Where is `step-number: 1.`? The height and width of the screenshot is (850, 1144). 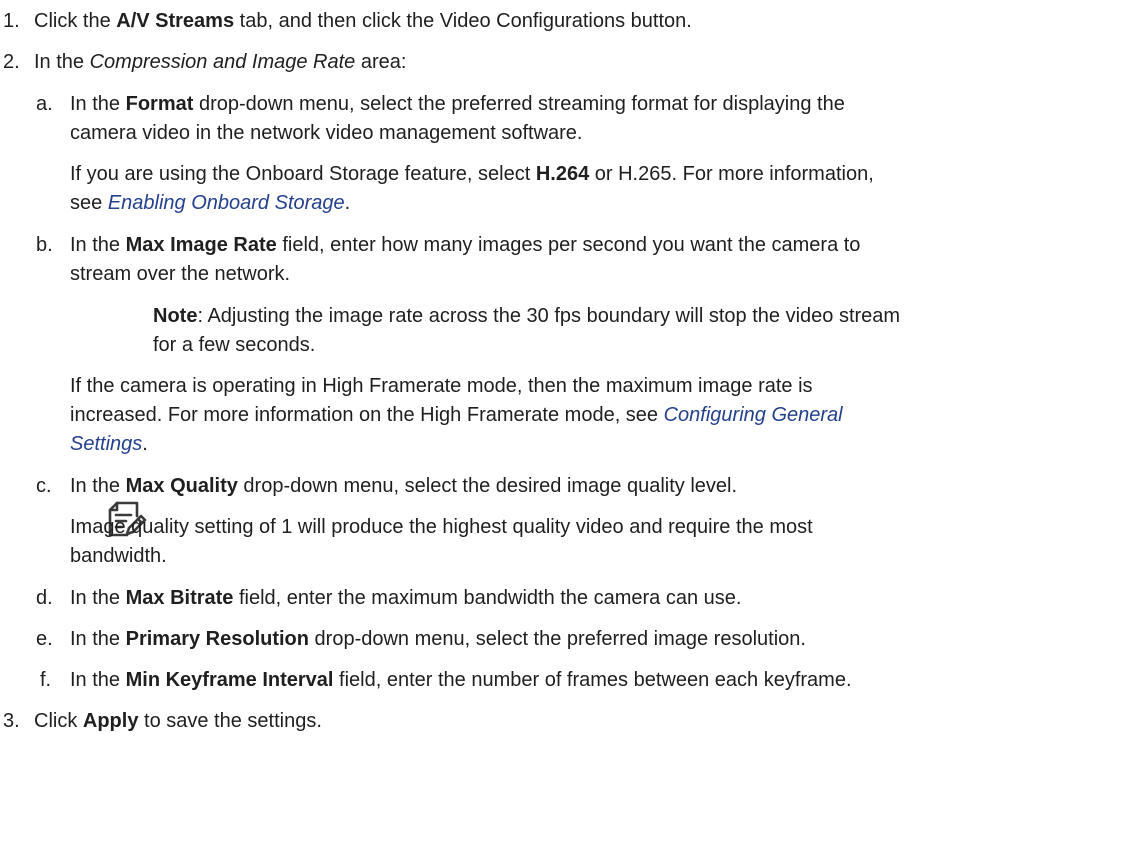
step-number: 1. is located at coordinates (11, 21).